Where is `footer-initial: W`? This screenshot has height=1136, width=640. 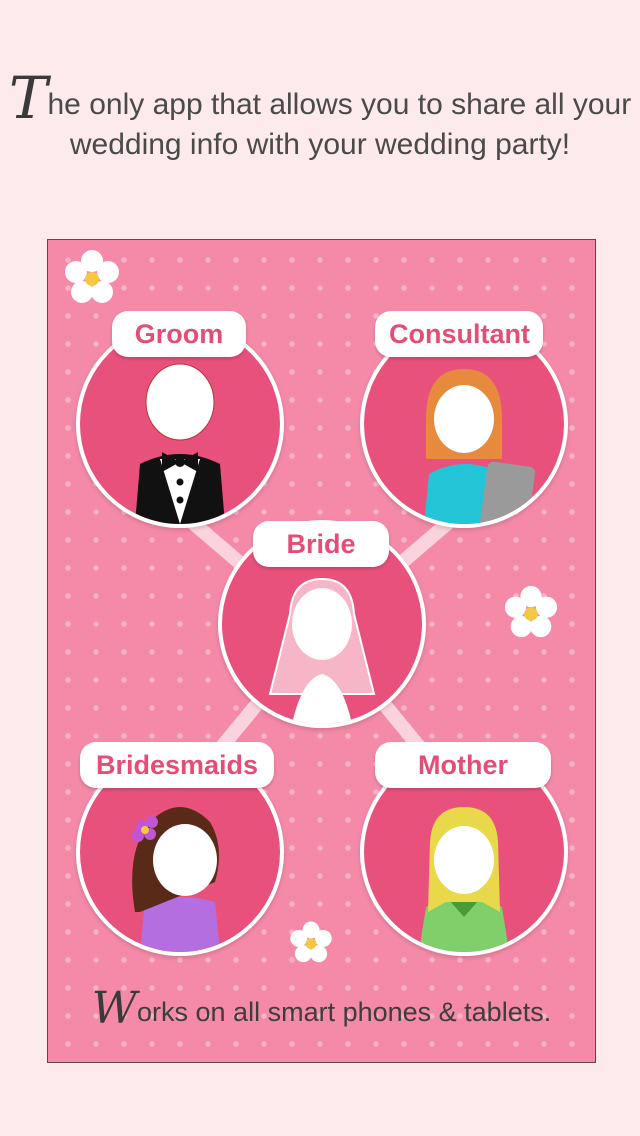
footer-initial: W is located at coordinates (114, 1008).